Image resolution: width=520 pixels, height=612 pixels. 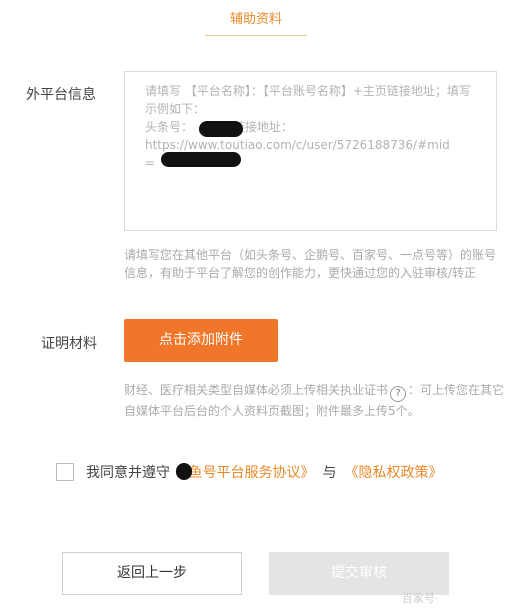 I want to click on proof-label: 证明材料, so click(x=69, y=344).